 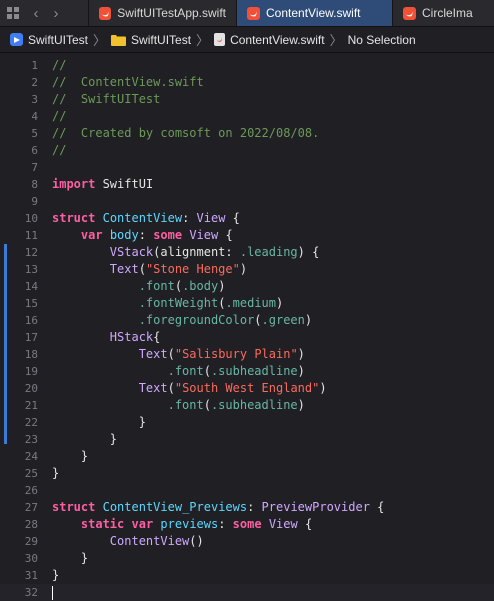 I want to click on code-text: .font(.subheadline), so click(x=178, y=371).